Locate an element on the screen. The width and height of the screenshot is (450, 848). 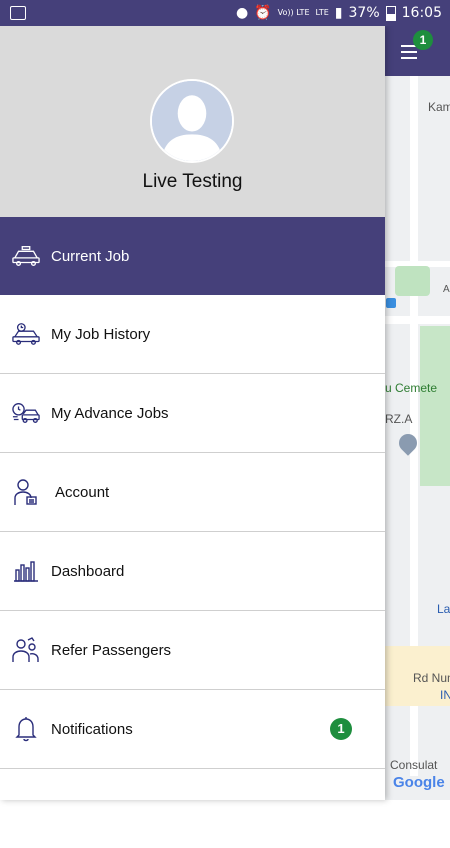
menu-item-partial is located at coordinates (192, 808).